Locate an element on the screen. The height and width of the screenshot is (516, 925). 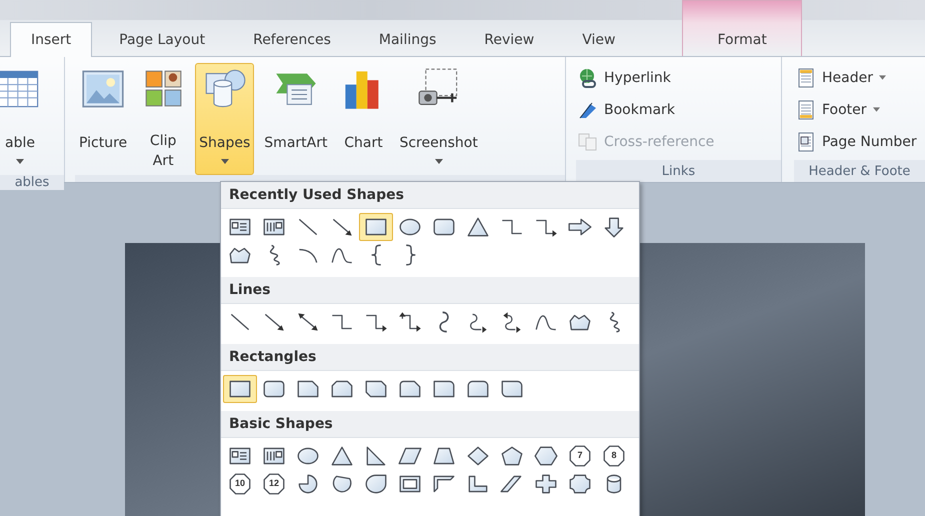
pentagon-icon is located at coordinates (512, 456).